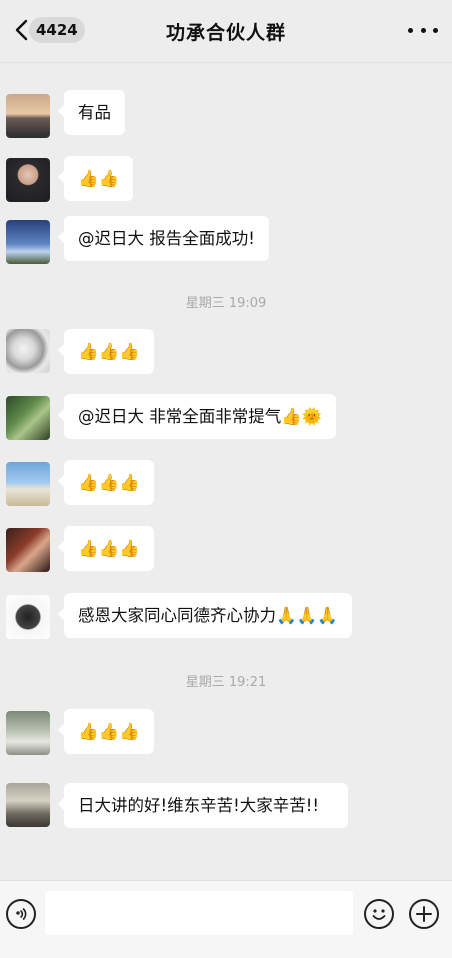 The height and width of the screenshot is (958, 452). What do you see at coordinates (424, 914) in the screenshot?
I see `plus-icon` at bounding box center [424, 914].